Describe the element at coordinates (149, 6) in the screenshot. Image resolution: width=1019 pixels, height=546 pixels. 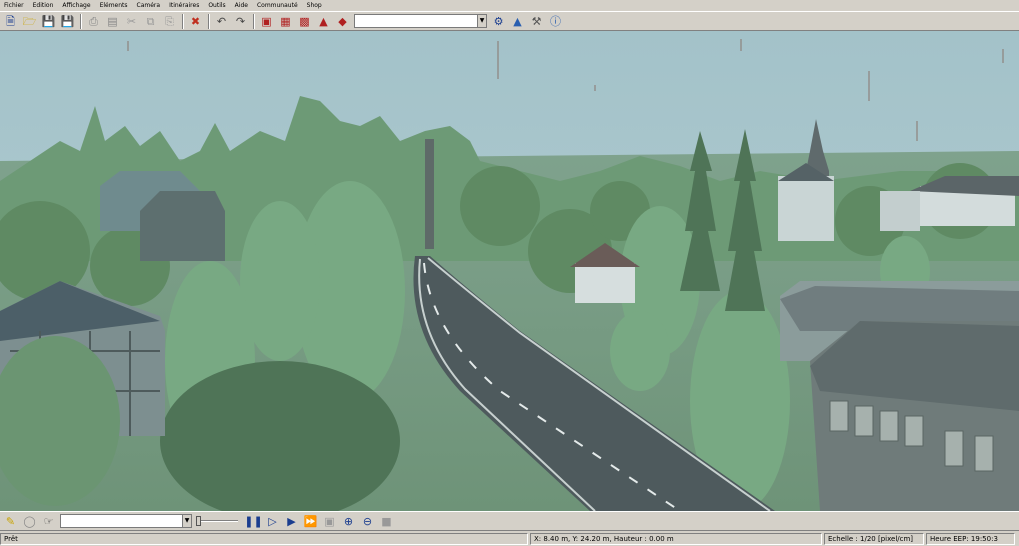
I see `menu-camera: Caméra` at that location.